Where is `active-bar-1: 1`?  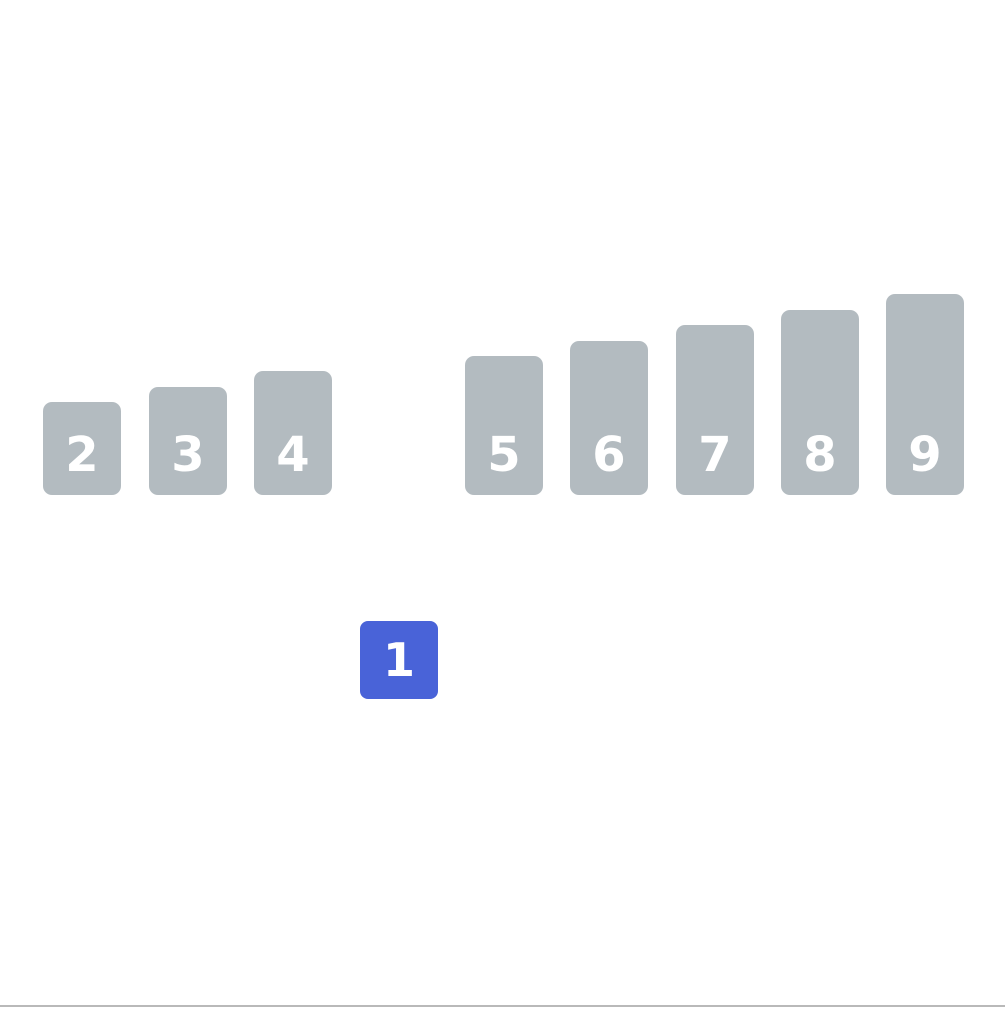 active-bar-1: 1 is located at coordinates (399, 660).